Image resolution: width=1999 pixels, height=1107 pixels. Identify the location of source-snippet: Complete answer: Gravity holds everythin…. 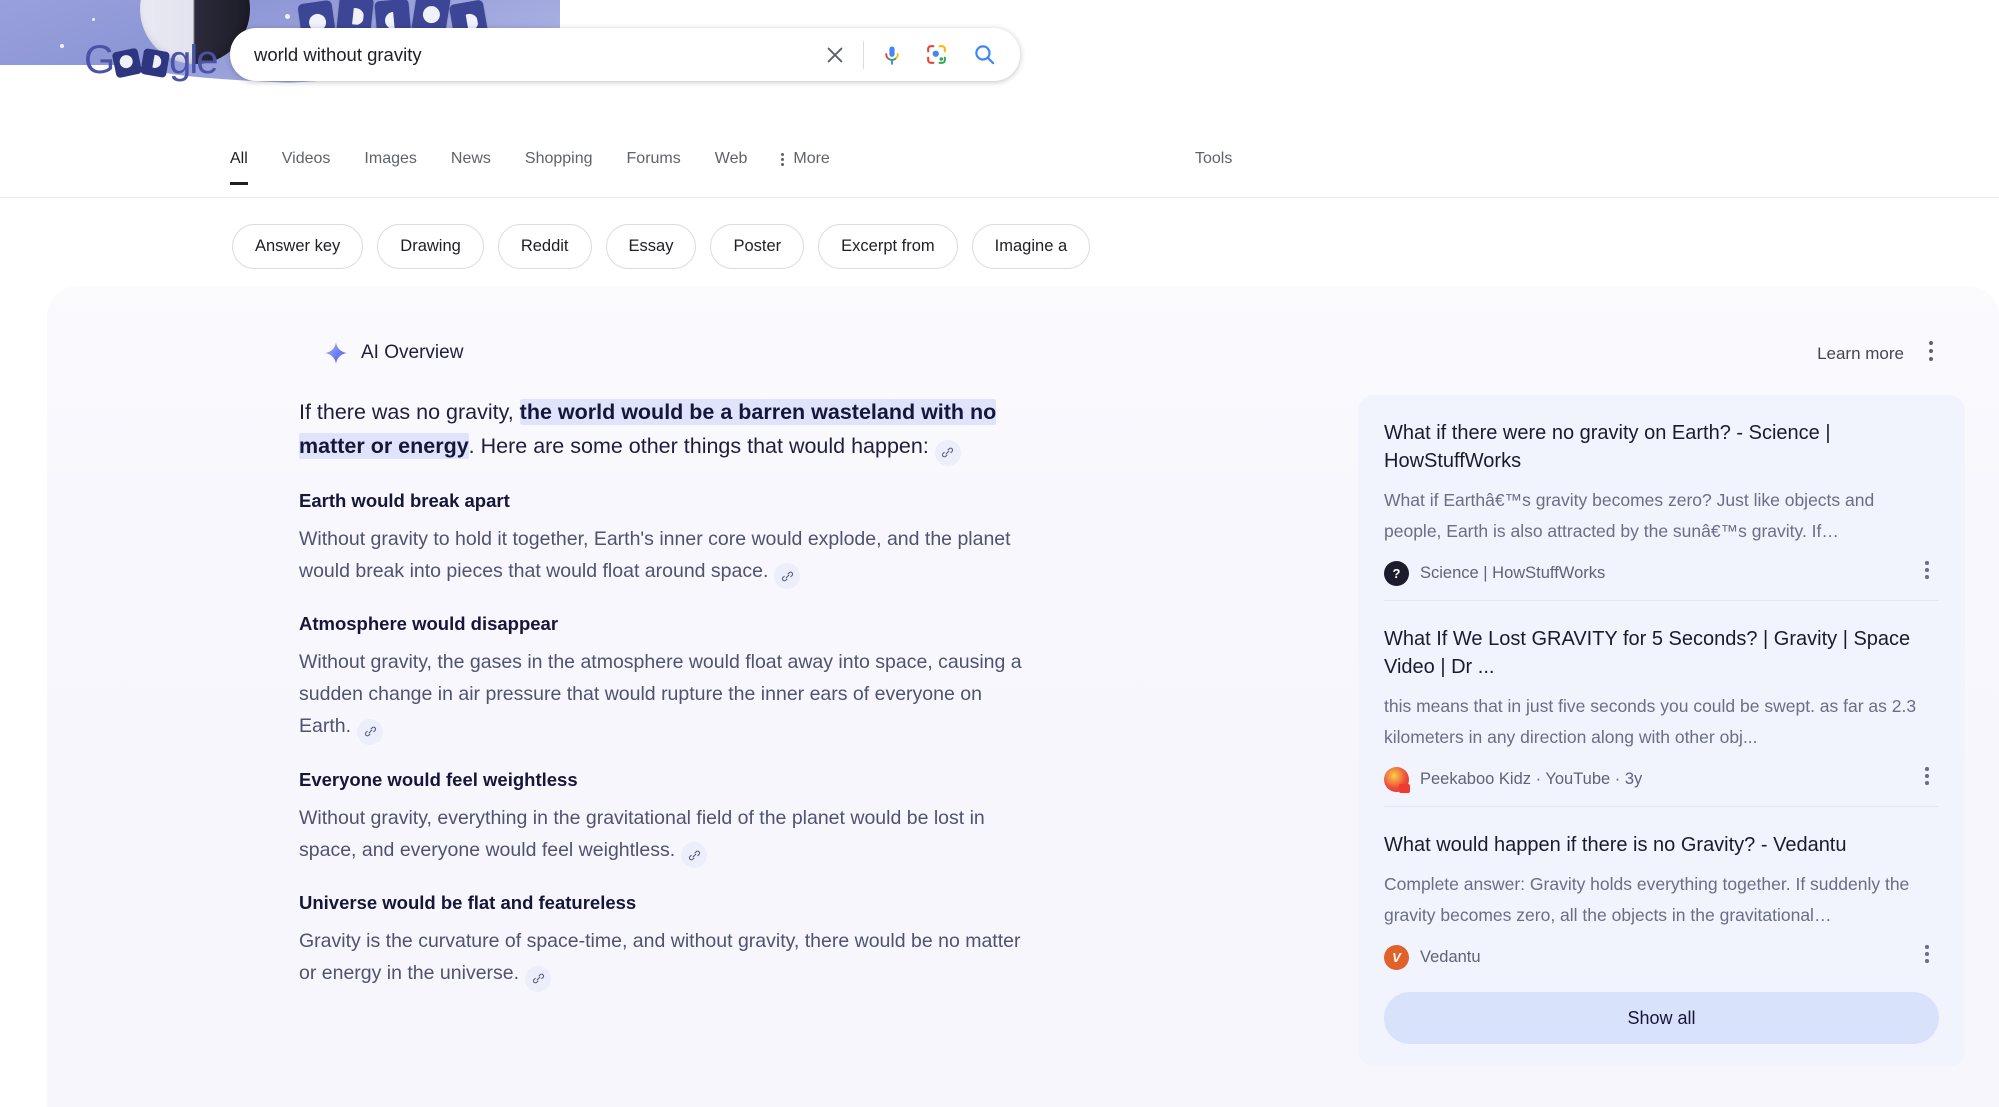
(1647, 899).